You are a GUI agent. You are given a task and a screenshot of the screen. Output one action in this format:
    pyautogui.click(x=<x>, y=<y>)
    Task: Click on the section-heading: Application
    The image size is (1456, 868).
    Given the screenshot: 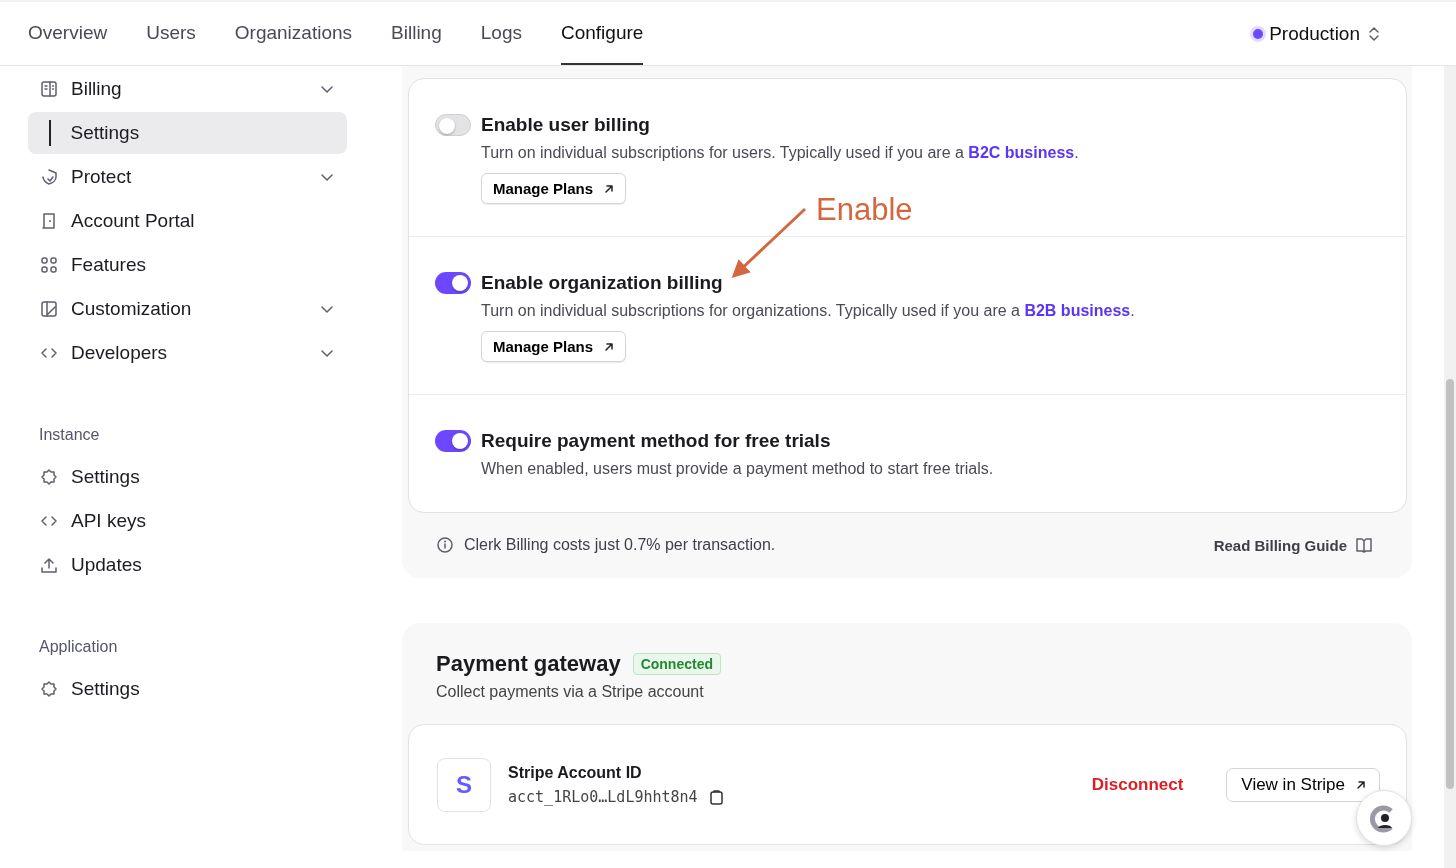 What is the action you would take?
    pyautogui.click(x=78, y=647)
    